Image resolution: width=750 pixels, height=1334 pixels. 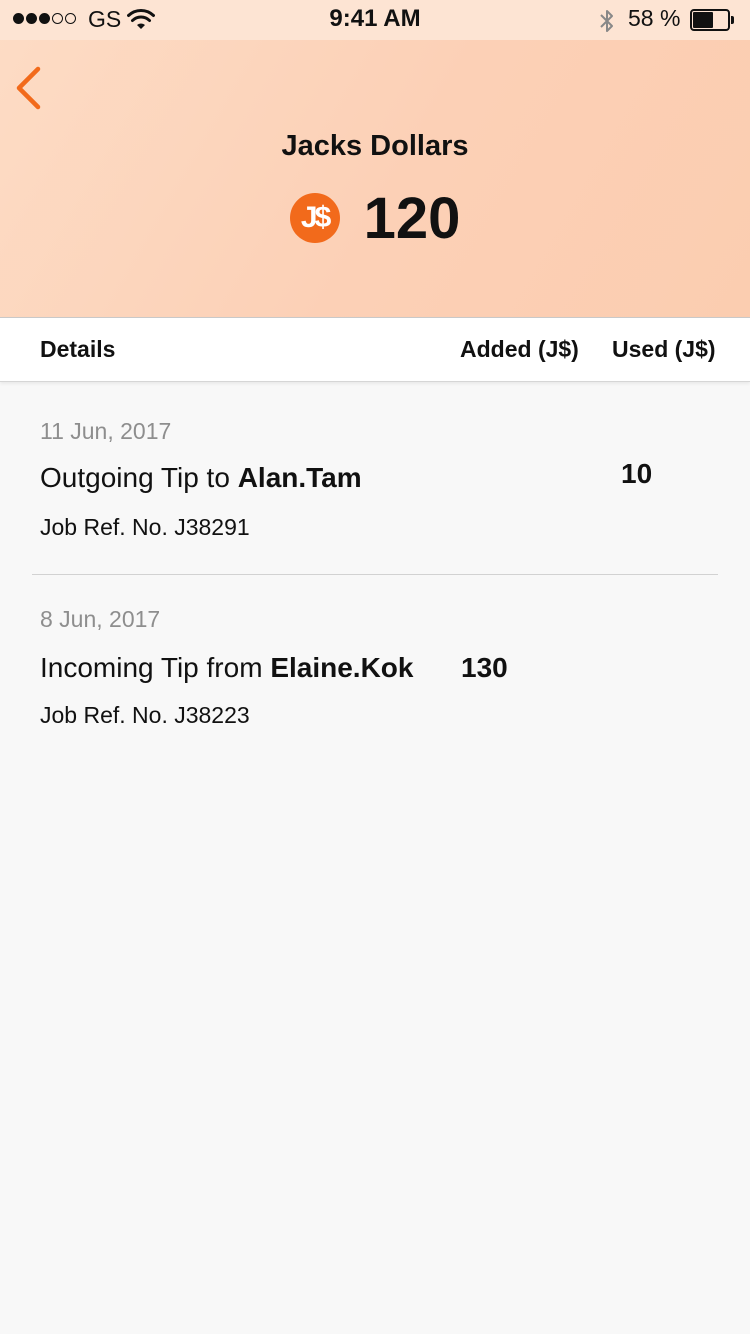 I want to click on column-header-used: Used (J$), so click(x=664, y=349).